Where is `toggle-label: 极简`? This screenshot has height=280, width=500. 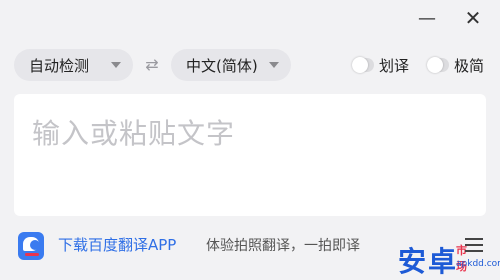 toggle-label: 极简 is located at coordinates (469, 65).